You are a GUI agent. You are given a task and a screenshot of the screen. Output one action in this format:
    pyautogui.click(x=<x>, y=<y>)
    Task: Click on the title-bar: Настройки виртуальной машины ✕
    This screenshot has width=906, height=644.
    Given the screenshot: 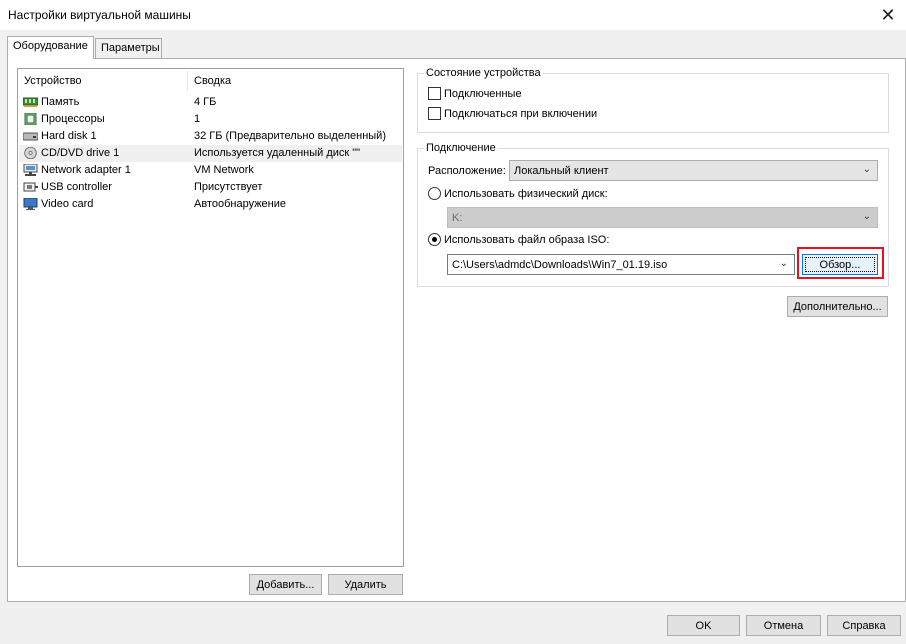 What is the action you would take?
    pyautogui.click(x=453, y=15)
    